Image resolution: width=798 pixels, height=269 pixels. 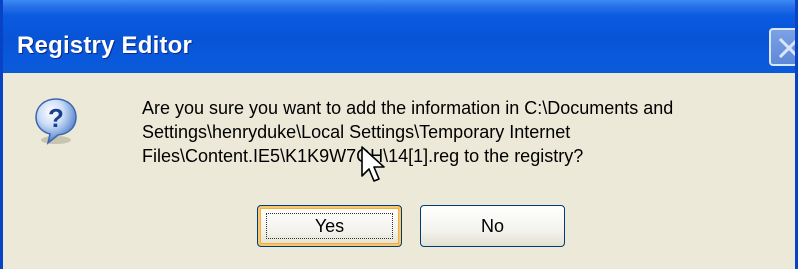 I want to click on no-button: No, so click(x=492, y=226).